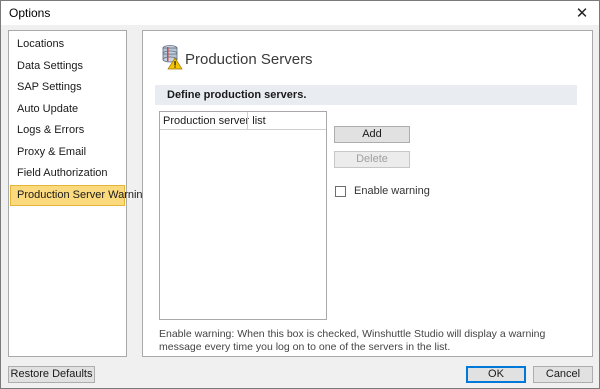  Describe the element at coordinates (372, 159) in the screenshot. I see `delete-button: Delete` at that location.